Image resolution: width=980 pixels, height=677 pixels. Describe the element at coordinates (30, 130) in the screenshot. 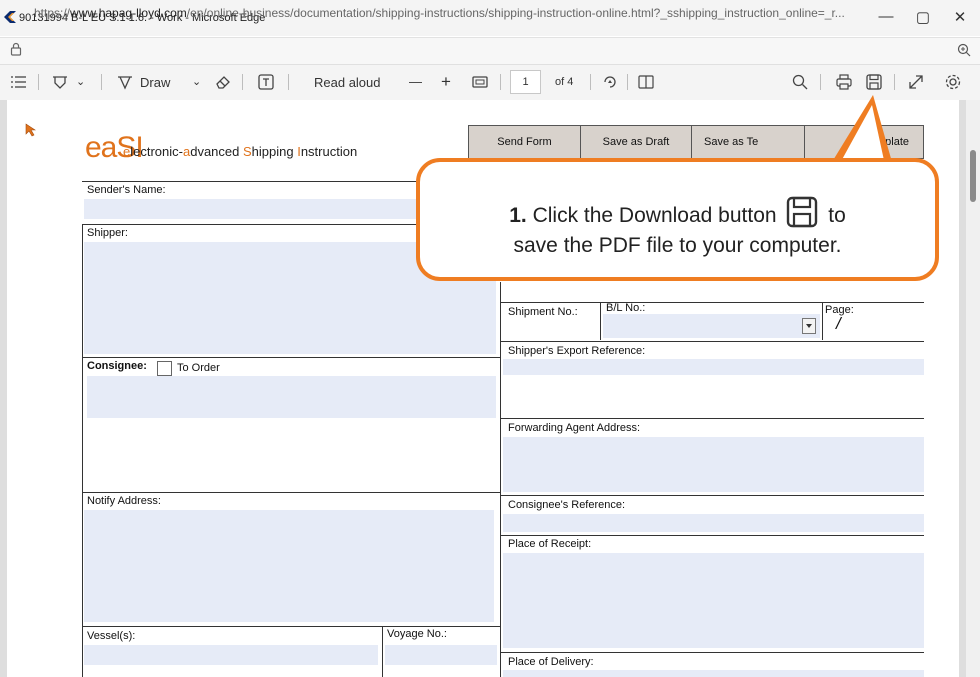

I see `mouse-cursor-icon` at that location.